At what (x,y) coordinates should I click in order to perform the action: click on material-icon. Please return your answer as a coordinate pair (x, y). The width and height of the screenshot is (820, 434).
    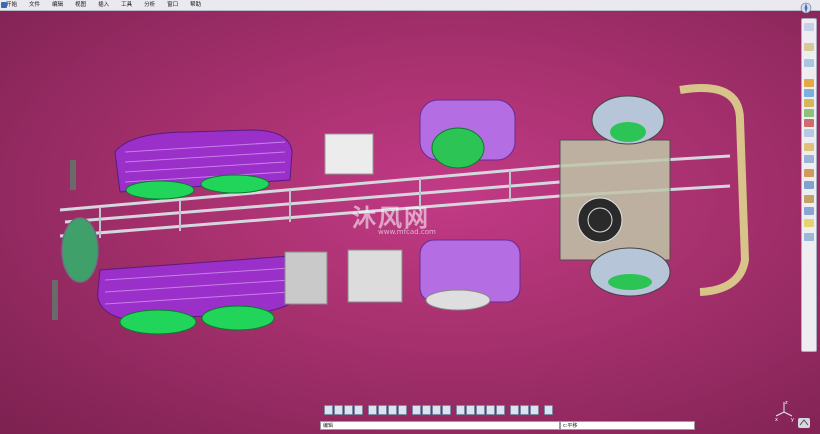
    Looking at the image, I should click on (514, 410).